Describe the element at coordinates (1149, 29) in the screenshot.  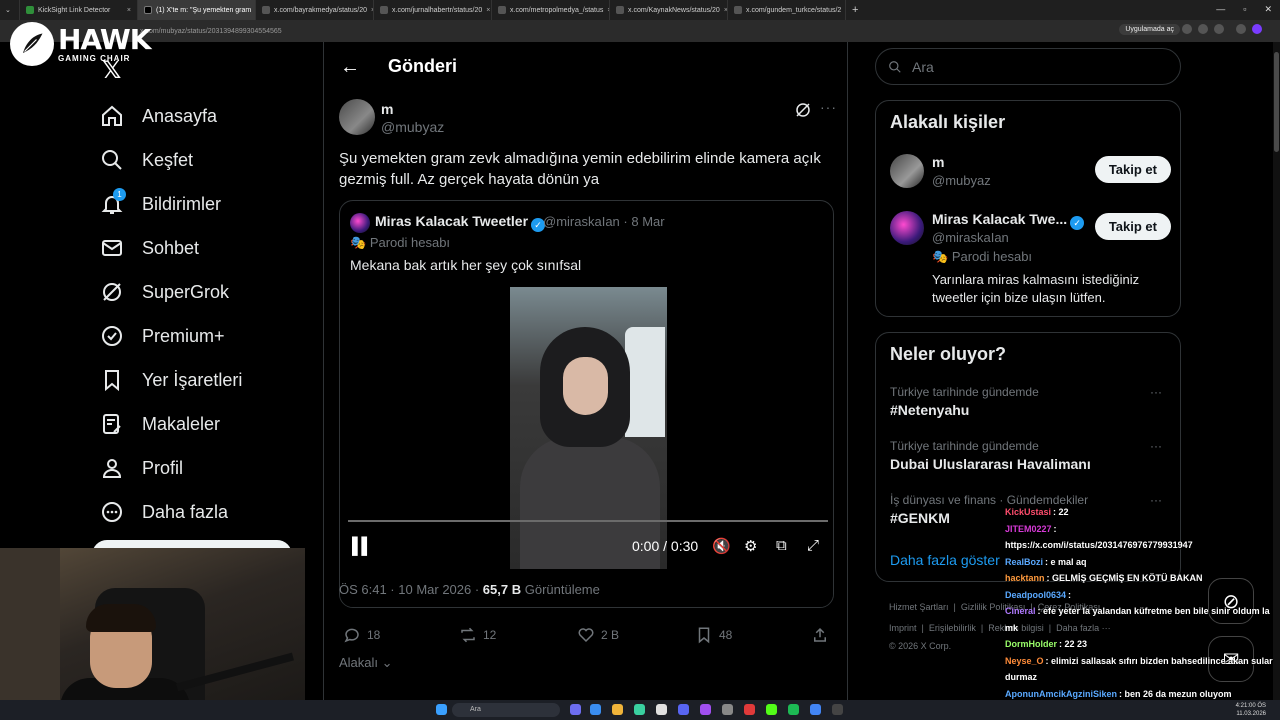
I see `open-in-app-button: Uygulamada aç` at that location.